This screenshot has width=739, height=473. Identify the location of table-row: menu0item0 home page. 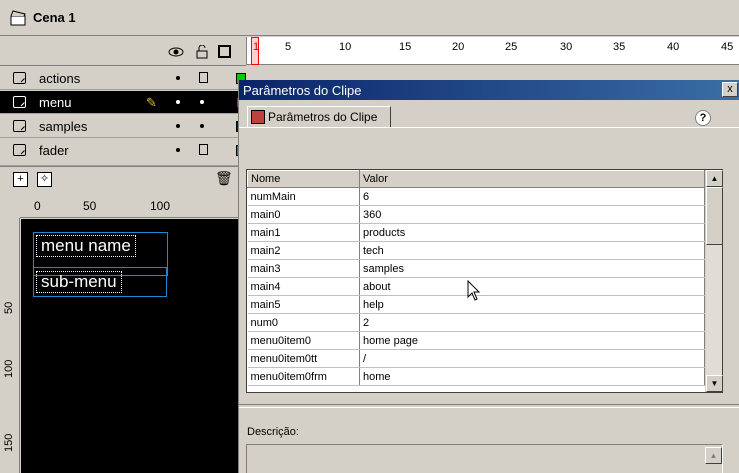
(476, 340).